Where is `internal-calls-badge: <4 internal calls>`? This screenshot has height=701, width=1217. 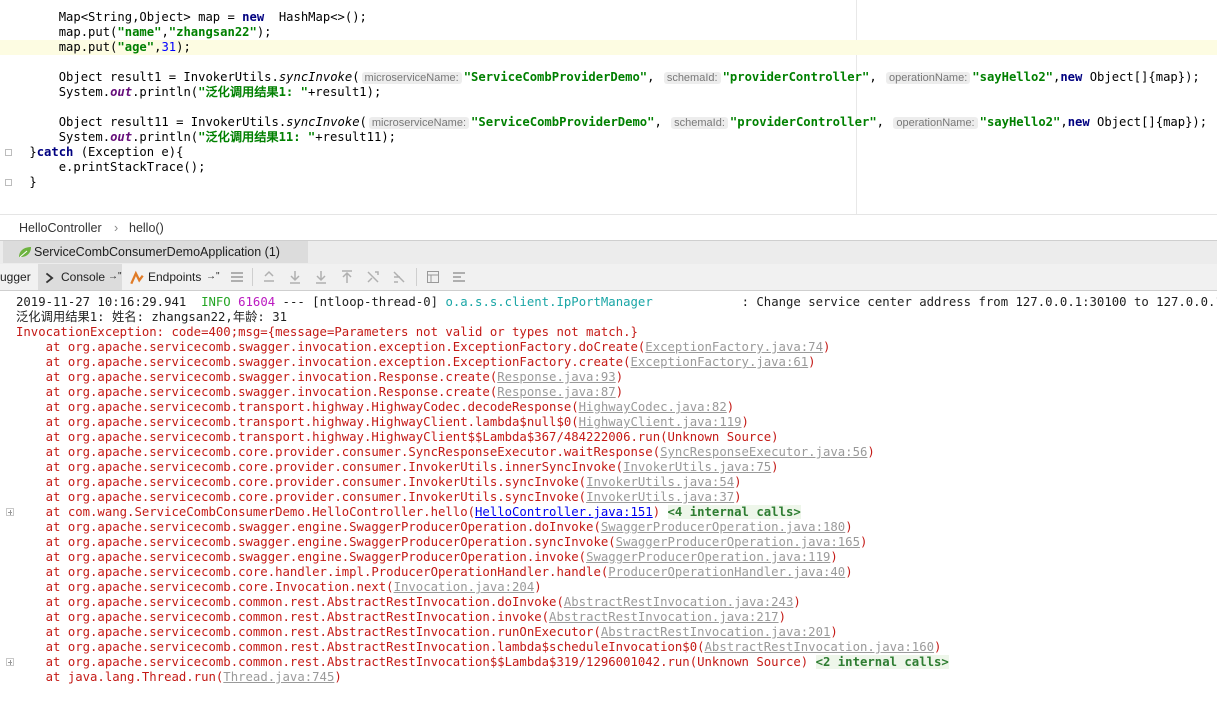
internal-calls-badge: <4 internal calls> is located at coordinates (734, 512).